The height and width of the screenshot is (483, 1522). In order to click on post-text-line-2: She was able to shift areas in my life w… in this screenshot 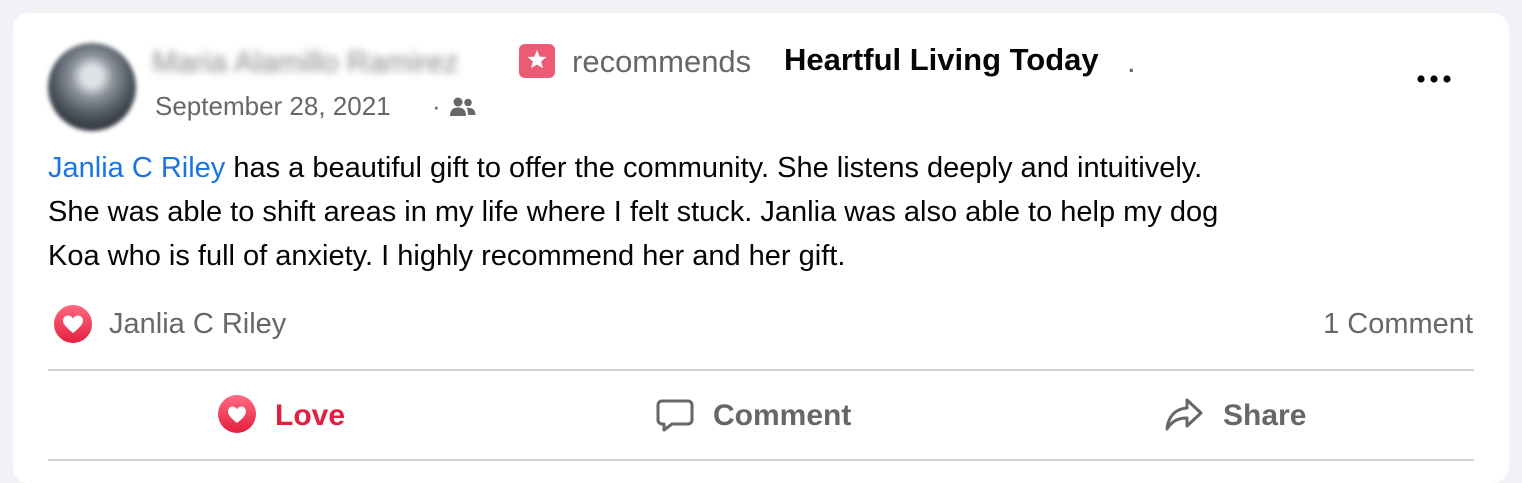, I will do `click(633, 212)`.